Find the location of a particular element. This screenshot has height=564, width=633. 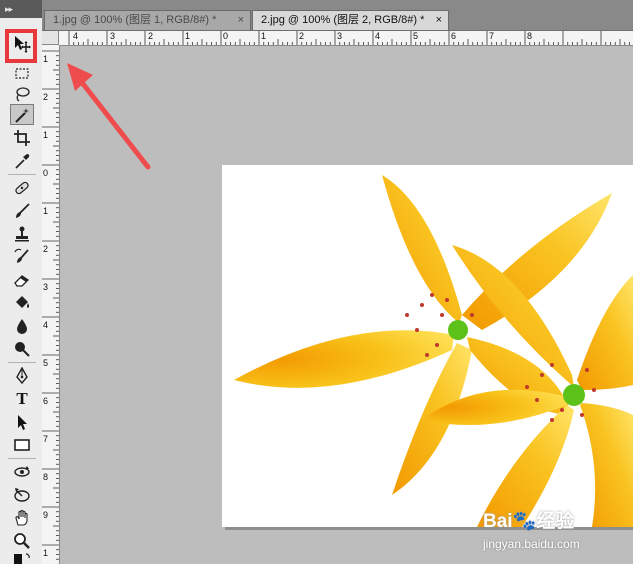

color-swatches is located at coordinates (22, 558).